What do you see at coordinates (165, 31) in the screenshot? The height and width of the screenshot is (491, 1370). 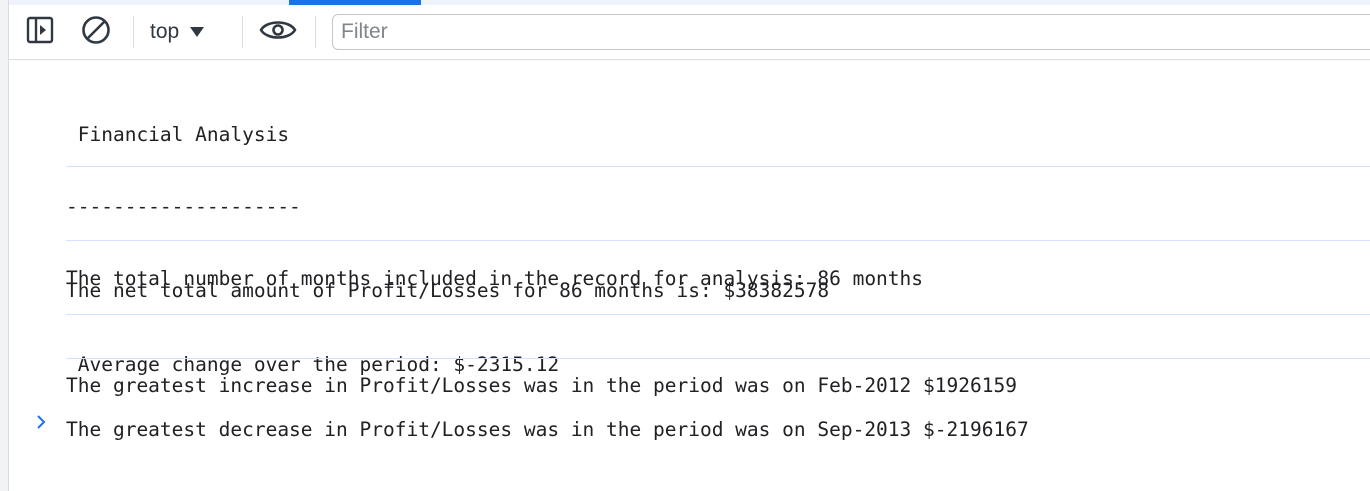 I see `context-label: top` at bounding box center [165, 31].